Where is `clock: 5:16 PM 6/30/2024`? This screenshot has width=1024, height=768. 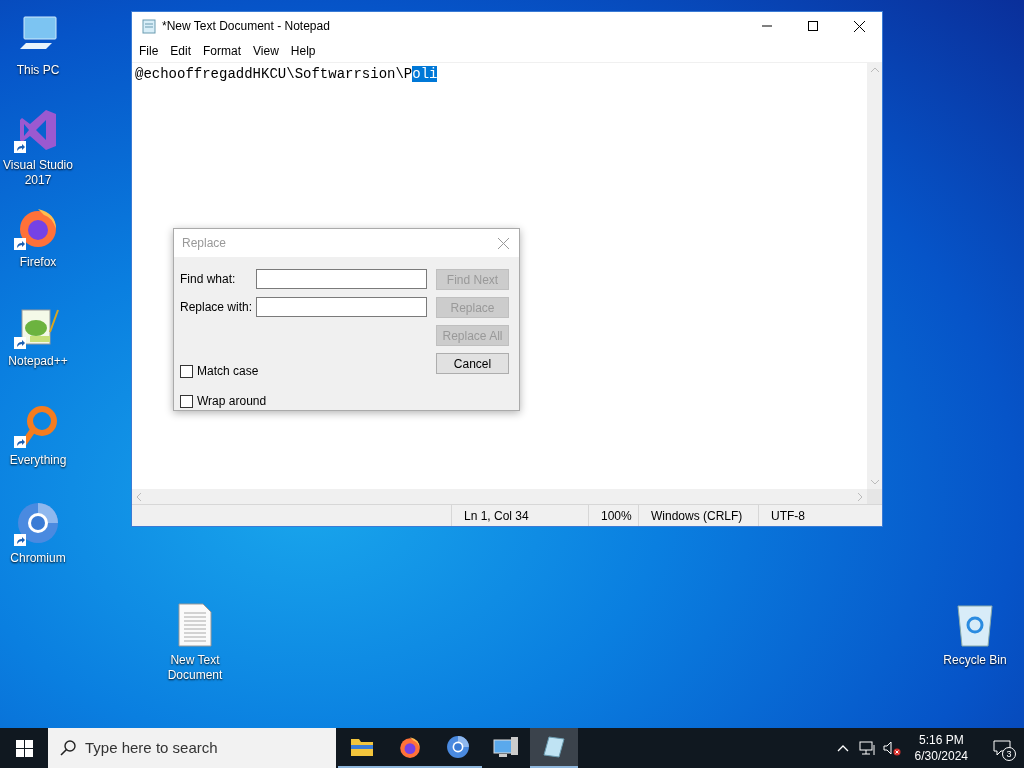
clock: 5:16 PM 6/30/2024 is located at coordinates (941, 748).